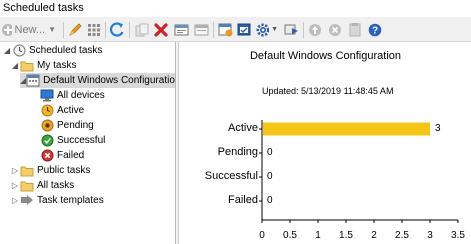 The height and width of the screenshot is (244, 471). What do you see at coordinates (438, 128) in the screenshot?
I see `data-label: 3` at bounding box center [438, 128].